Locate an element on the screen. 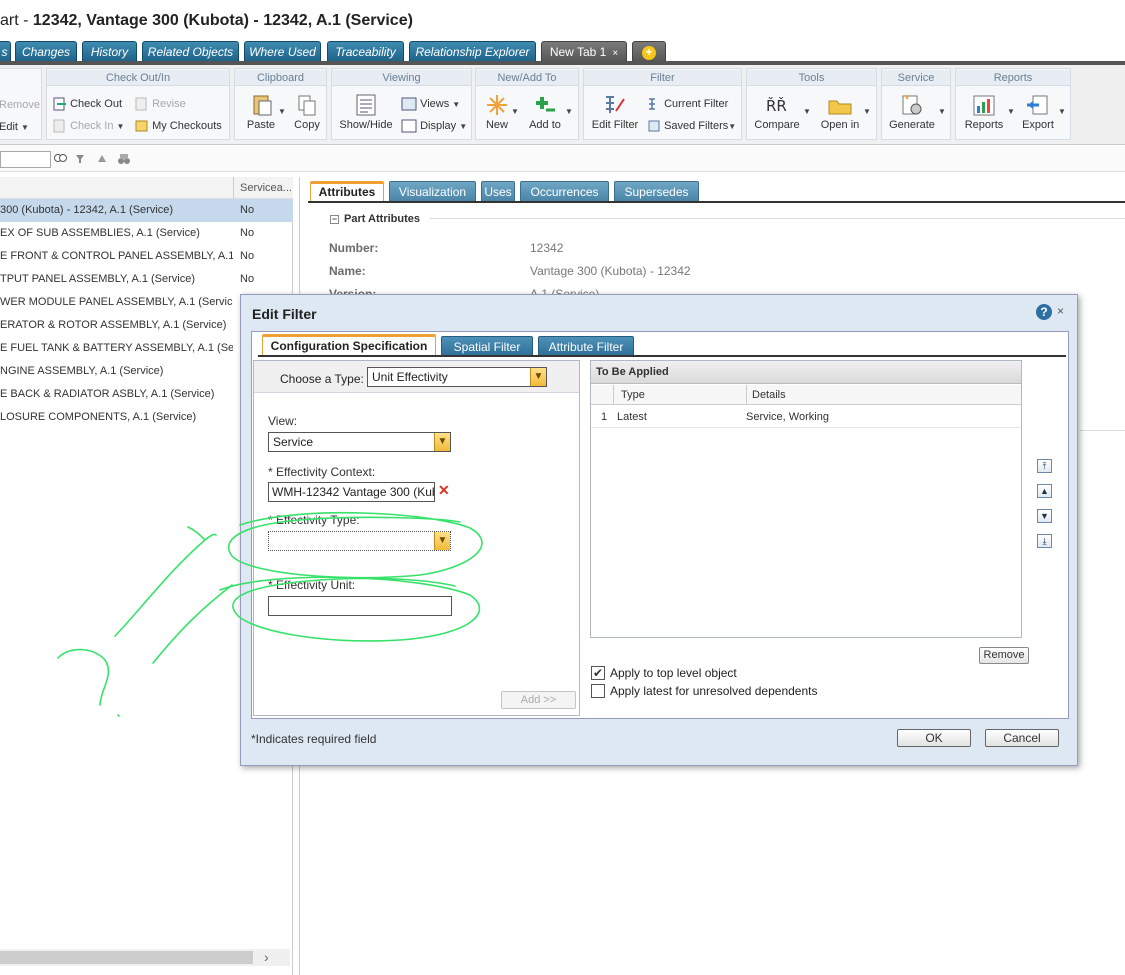 The height and width of the screenshot is (975, 1125). move-down-icon: ▼ is located at coordinates (1044, 516).